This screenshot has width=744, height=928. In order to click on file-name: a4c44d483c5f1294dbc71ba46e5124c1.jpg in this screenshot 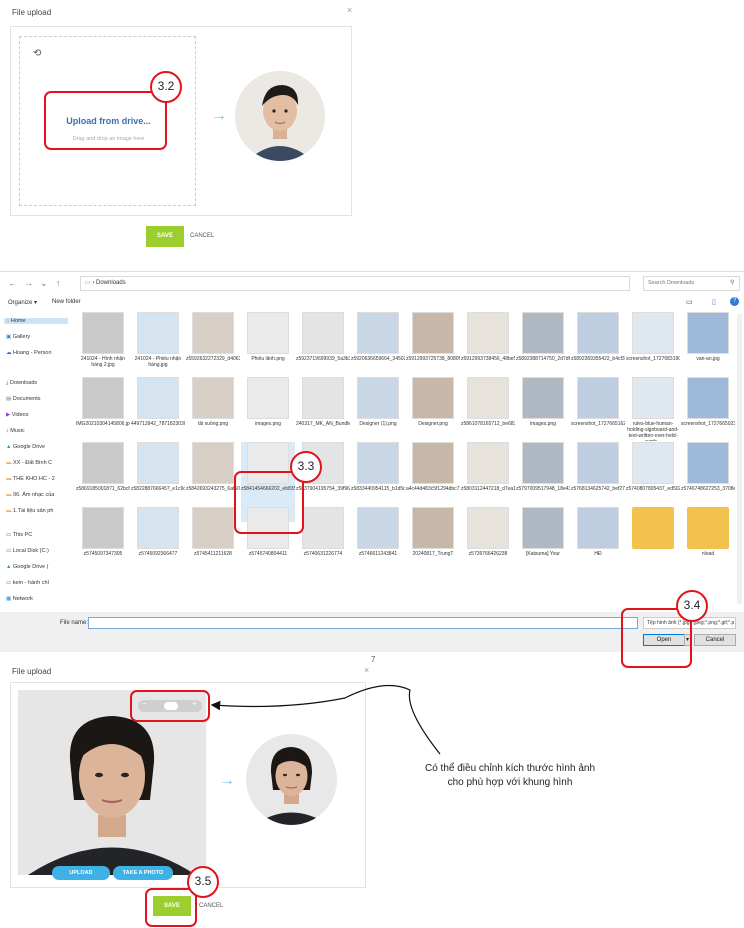, I will do `click(433, 489)`.